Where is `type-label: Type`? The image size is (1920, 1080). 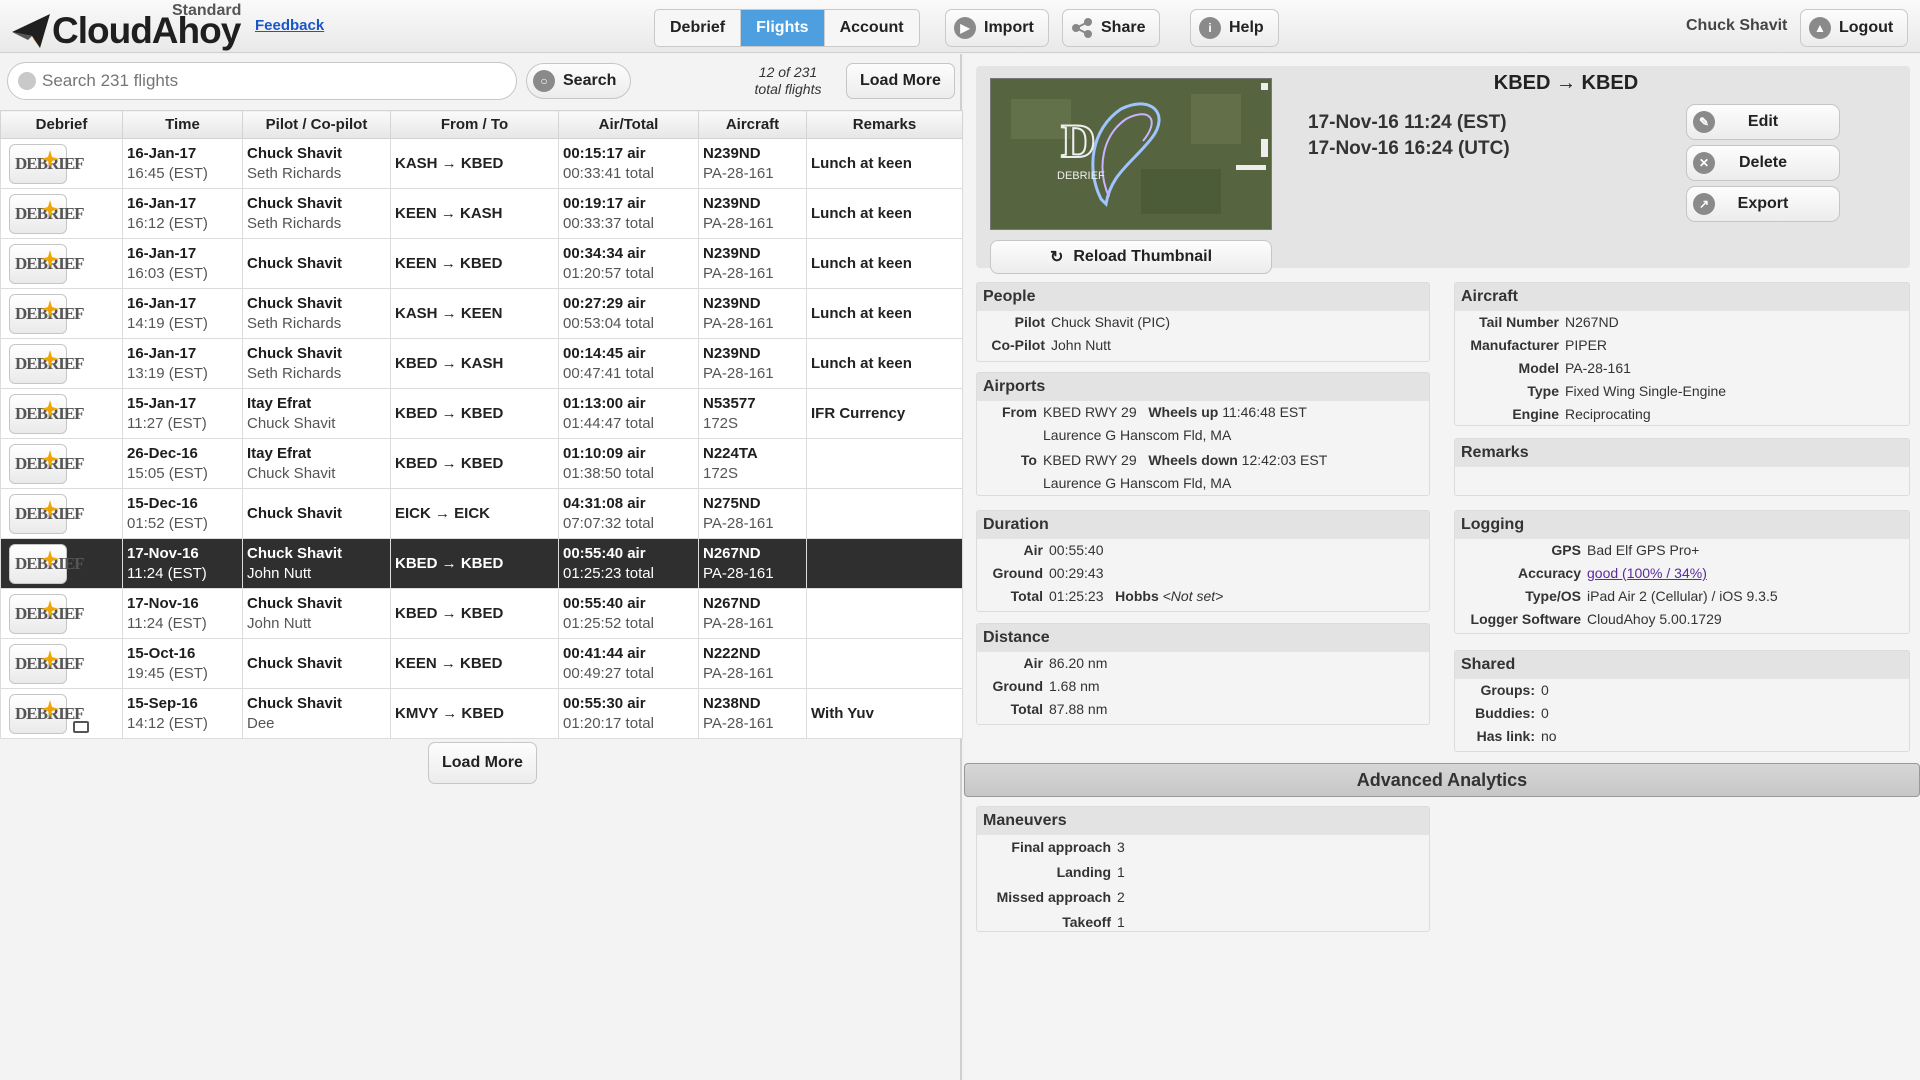 type-label: Type is located at coordinates (1543, 391).